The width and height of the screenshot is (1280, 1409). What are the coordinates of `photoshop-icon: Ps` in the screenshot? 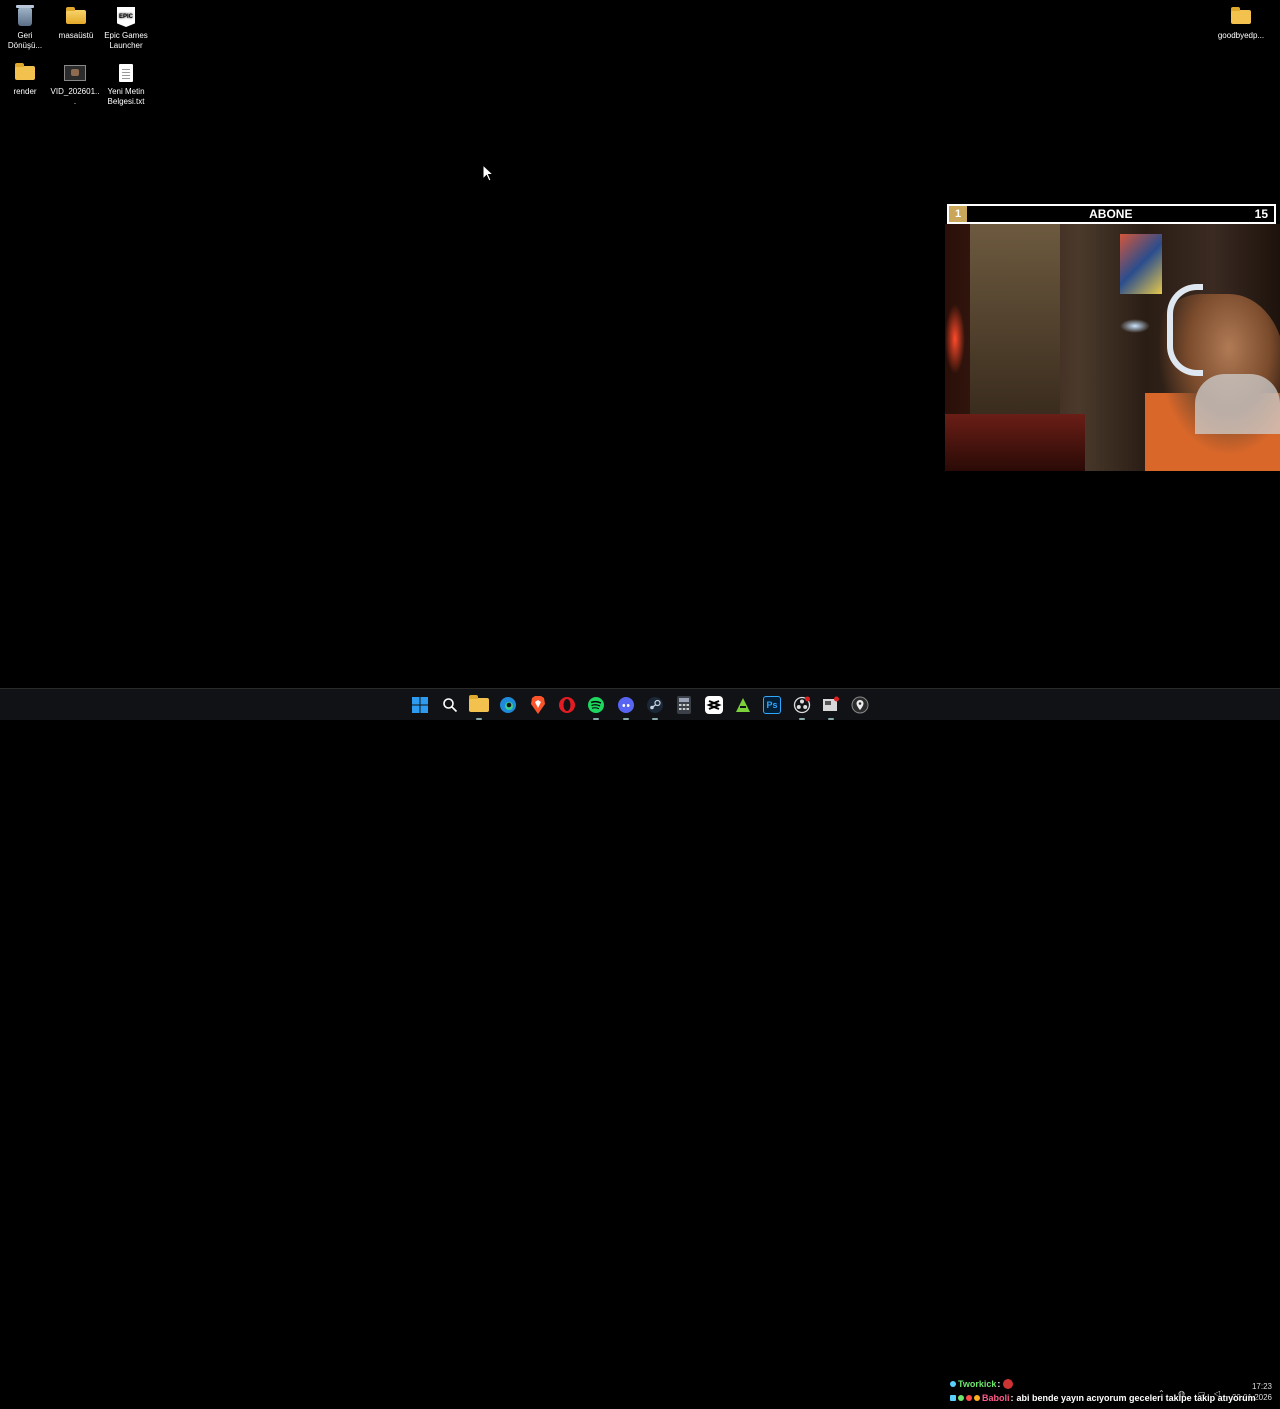 It's located at (772, 705).